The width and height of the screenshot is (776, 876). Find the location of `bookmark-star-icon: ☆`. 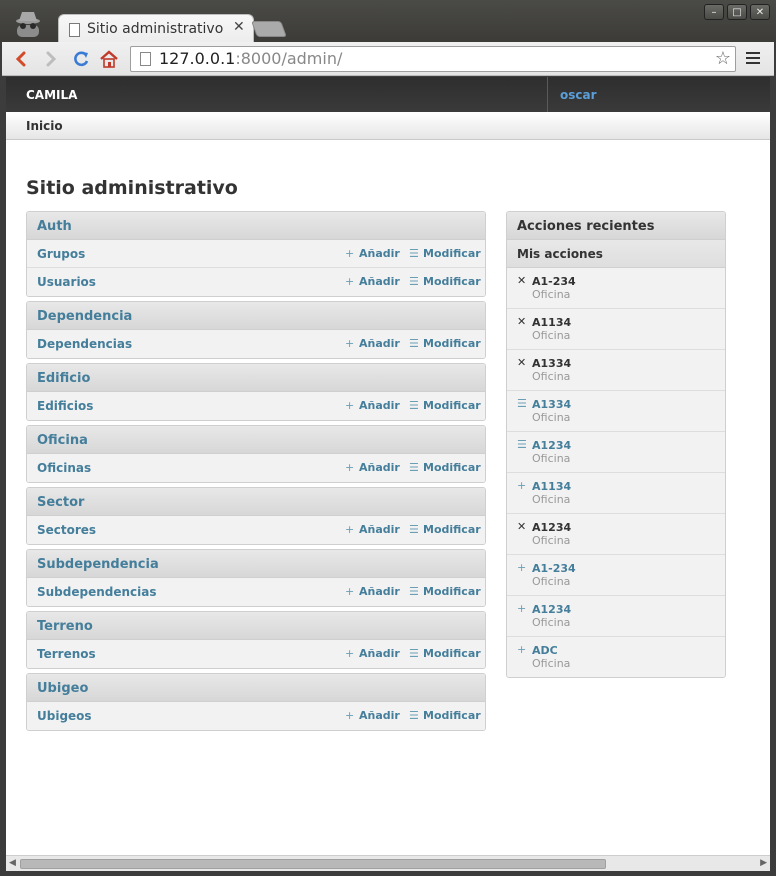

bookmark-star-icon: ☆ is located at coordinates (723, 58).